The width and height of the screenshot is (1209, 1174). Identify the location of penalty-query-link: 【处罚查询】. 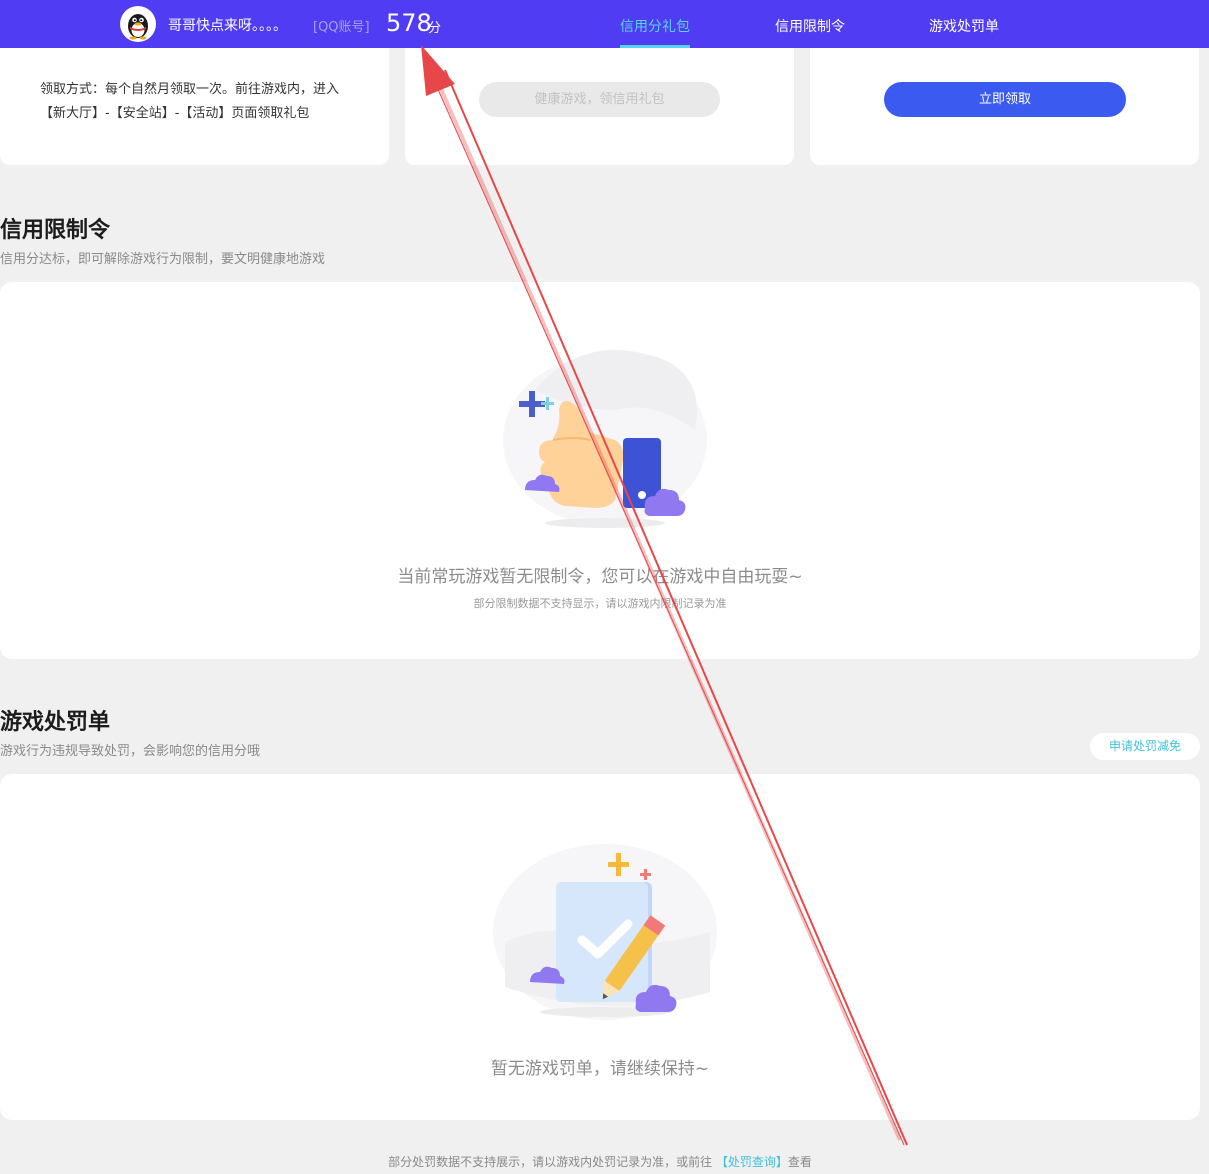
(752, 1162).